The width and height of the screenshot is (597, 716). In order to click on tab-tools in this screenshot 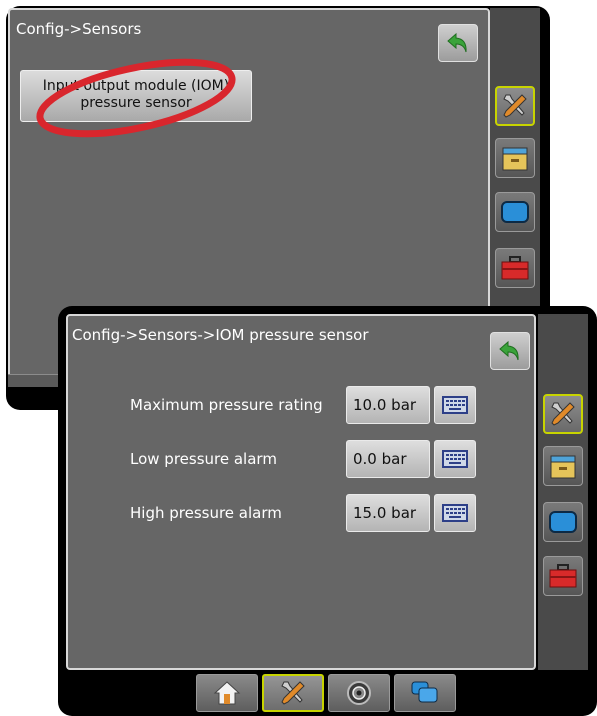, I will do `click(293, 693)`.